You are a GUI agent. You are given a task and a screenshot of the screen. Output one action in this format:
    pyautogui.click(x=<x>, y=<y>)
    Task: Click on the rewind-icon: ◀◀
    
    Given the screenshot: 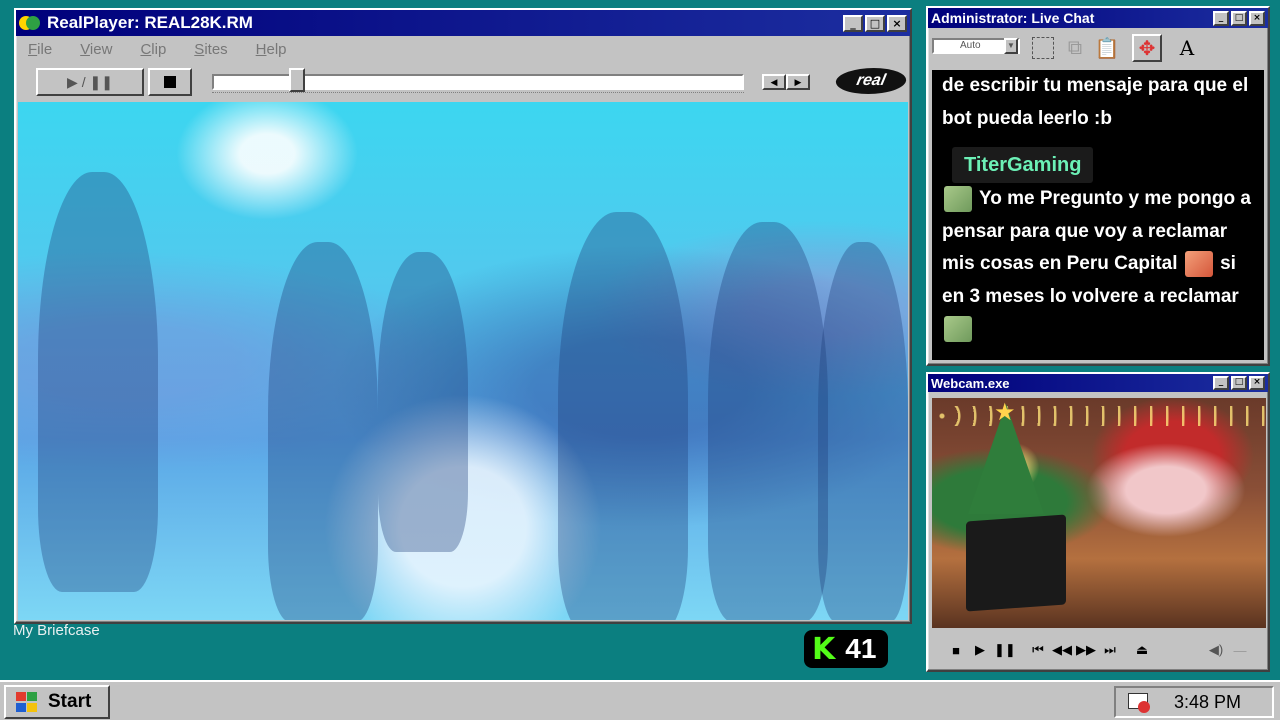 What is the action you would take?
    pyautogui.click(x=1062, y=650)
    